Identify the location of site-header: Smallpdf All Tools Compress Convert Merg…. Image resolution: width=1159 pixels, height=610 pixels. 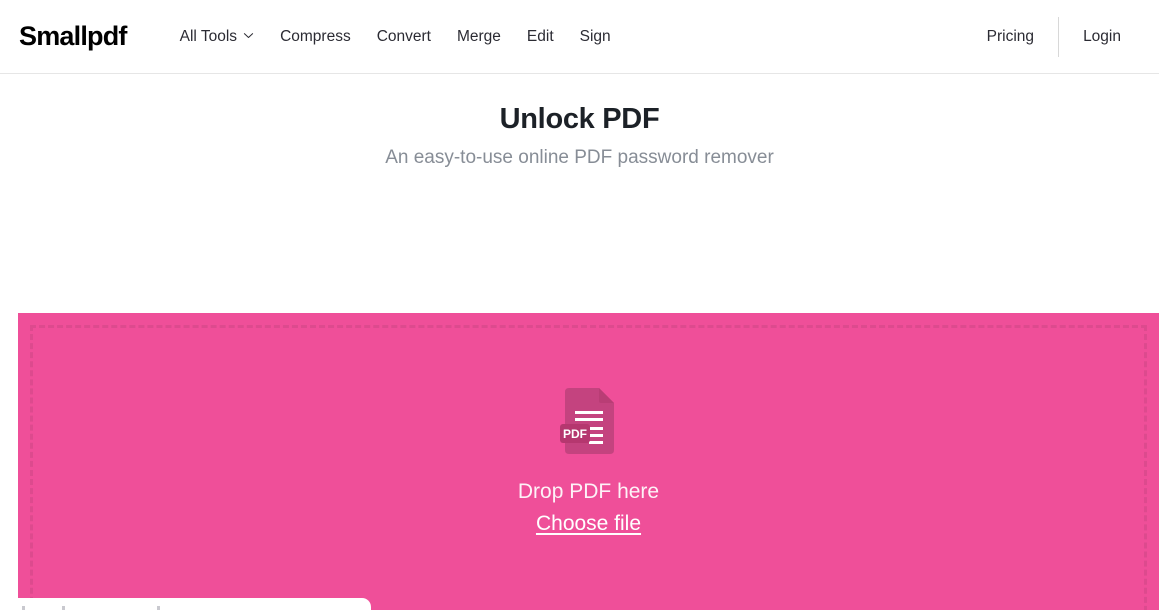
(579, 37).